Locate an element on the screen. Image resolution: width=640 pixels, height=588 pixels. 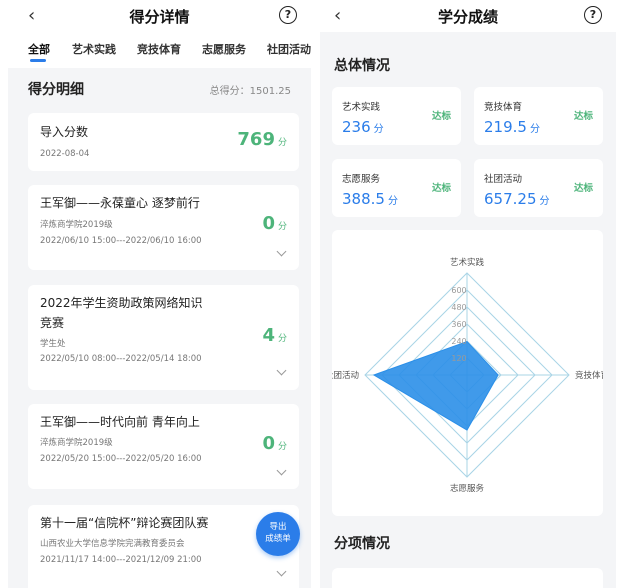
overview-title: 总体情况 is located at coordinates (362, 66).